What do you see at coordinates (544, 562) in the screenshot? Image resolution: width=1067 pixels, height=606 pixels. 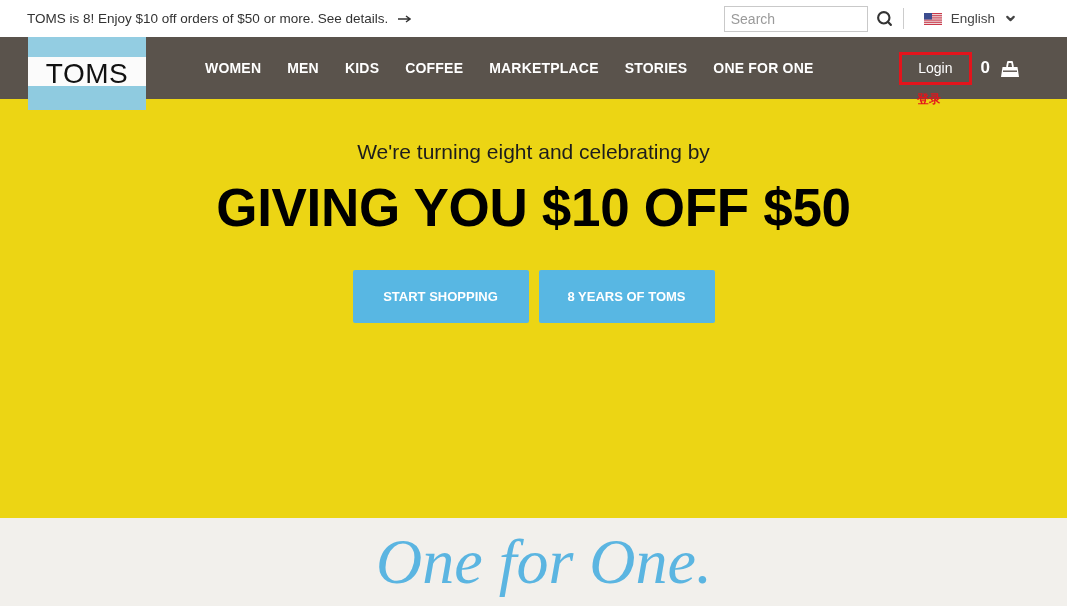 I see `tagline: One for One.` at bounding box center [544, 562].